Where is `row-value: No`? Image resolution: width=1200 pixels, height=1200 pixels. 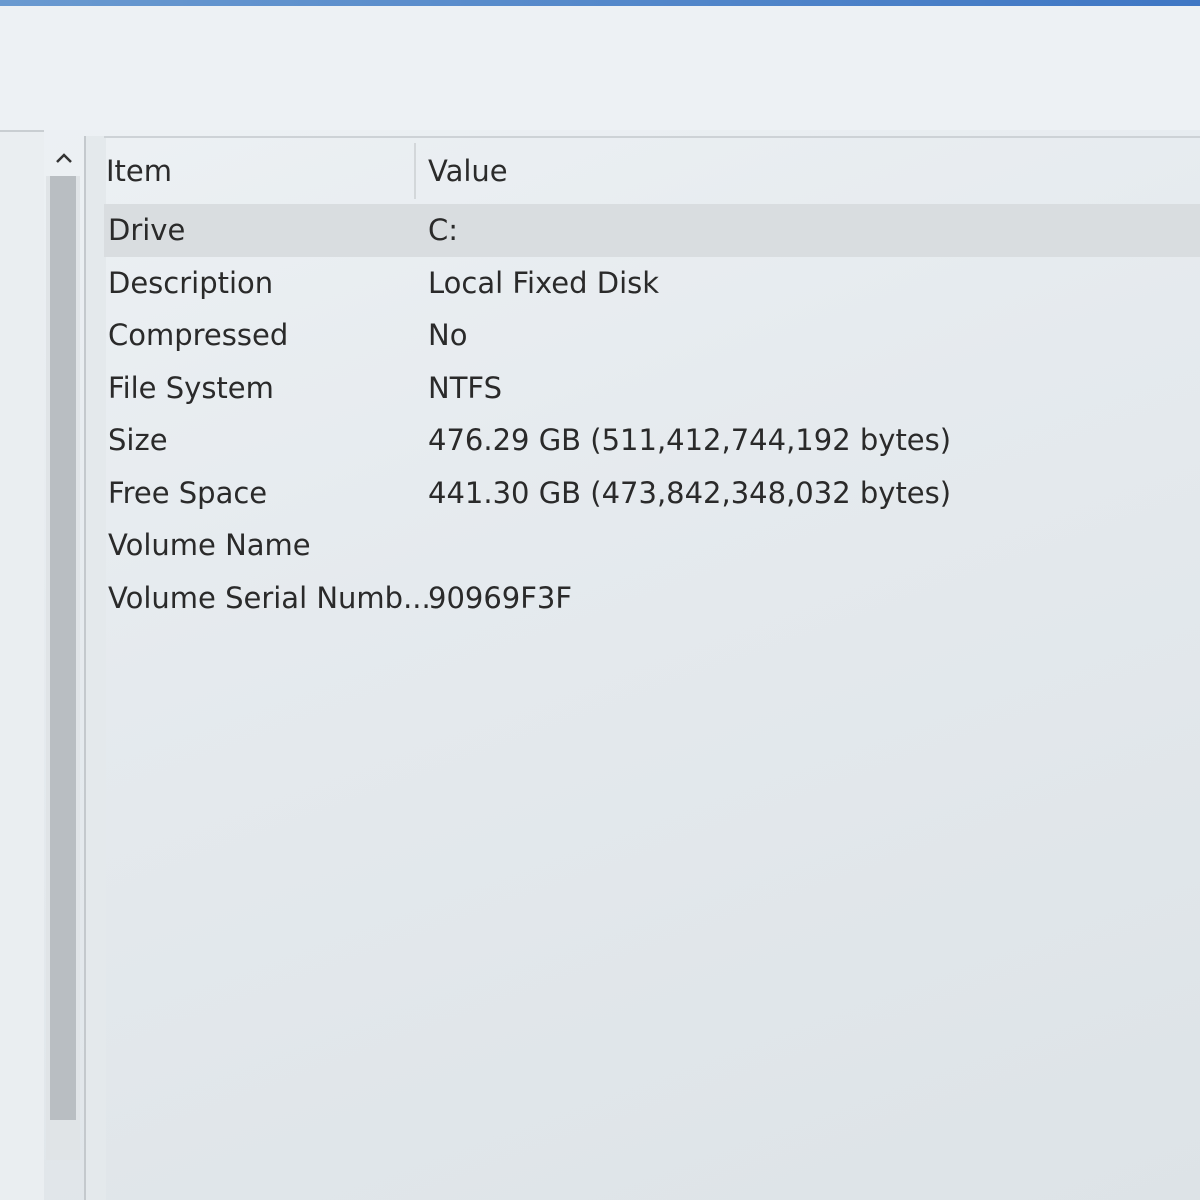 row-value: No is located at coordinates (448, 335).